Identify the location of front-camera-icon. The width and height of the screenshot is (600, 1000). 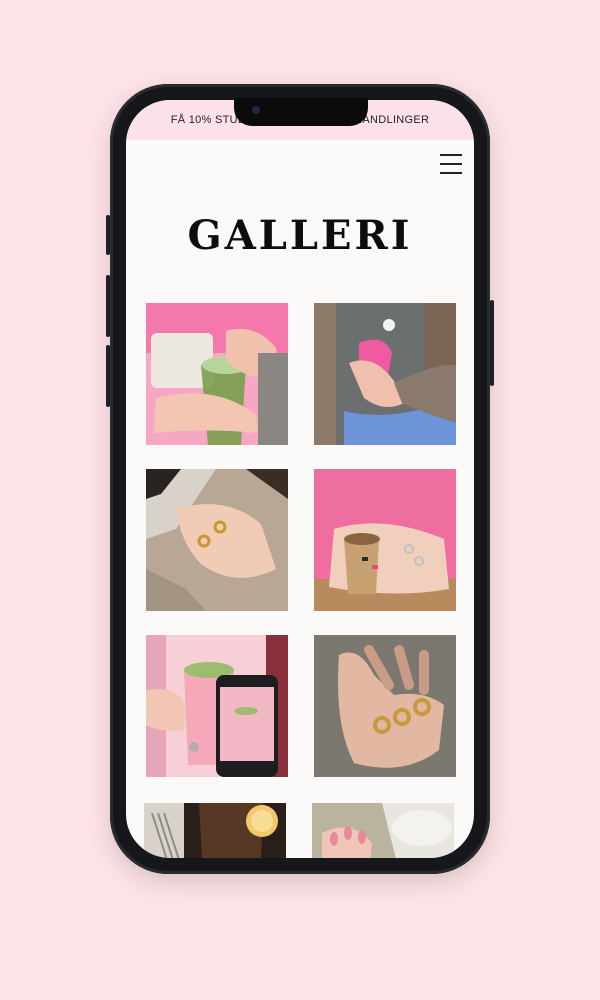
(256, 110).